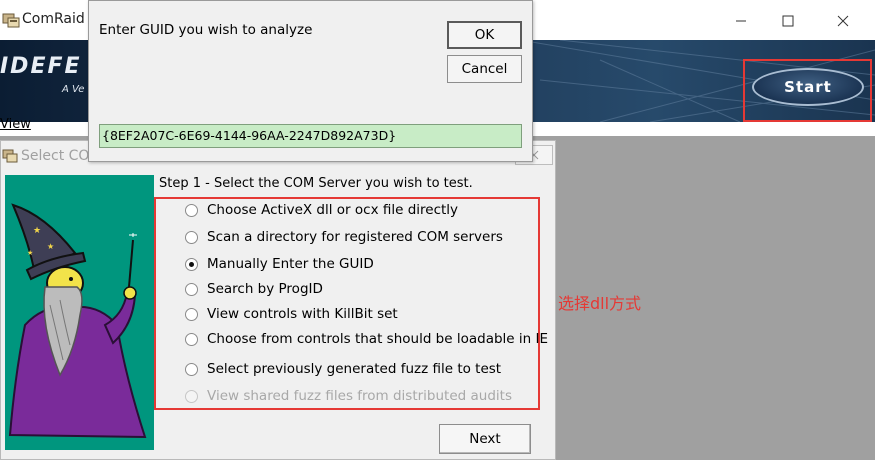 The height and width of the screenshot is (460, 875). I want to click on wizard-image: ★ ★ ★, so click(77, 321).